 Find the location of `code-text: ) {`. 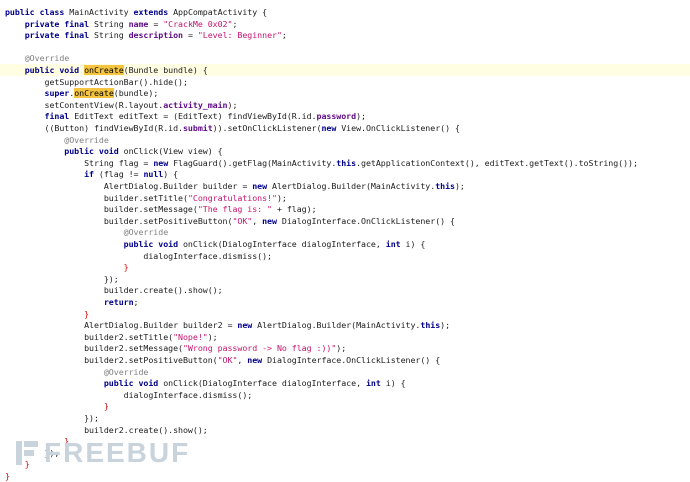

code-text: ) { is located at coordinates (170, 174).